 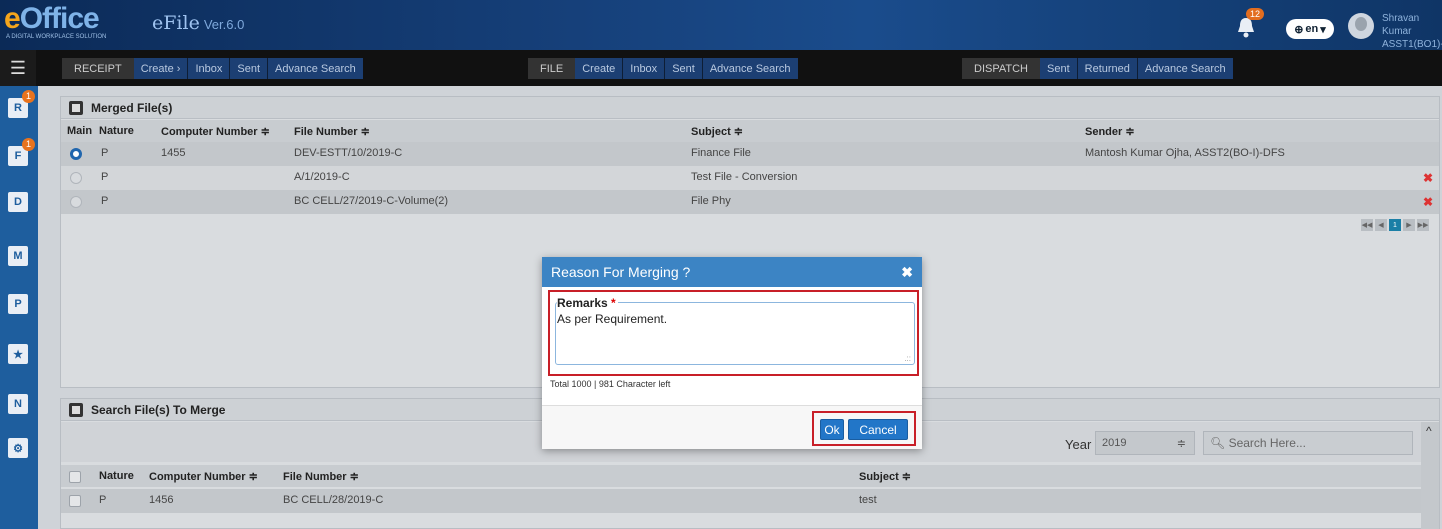 What do you see at coordinates (224, 24) in the screenshot?
I see `app-version: Ver.6.0` at bounding box center [224, 24].